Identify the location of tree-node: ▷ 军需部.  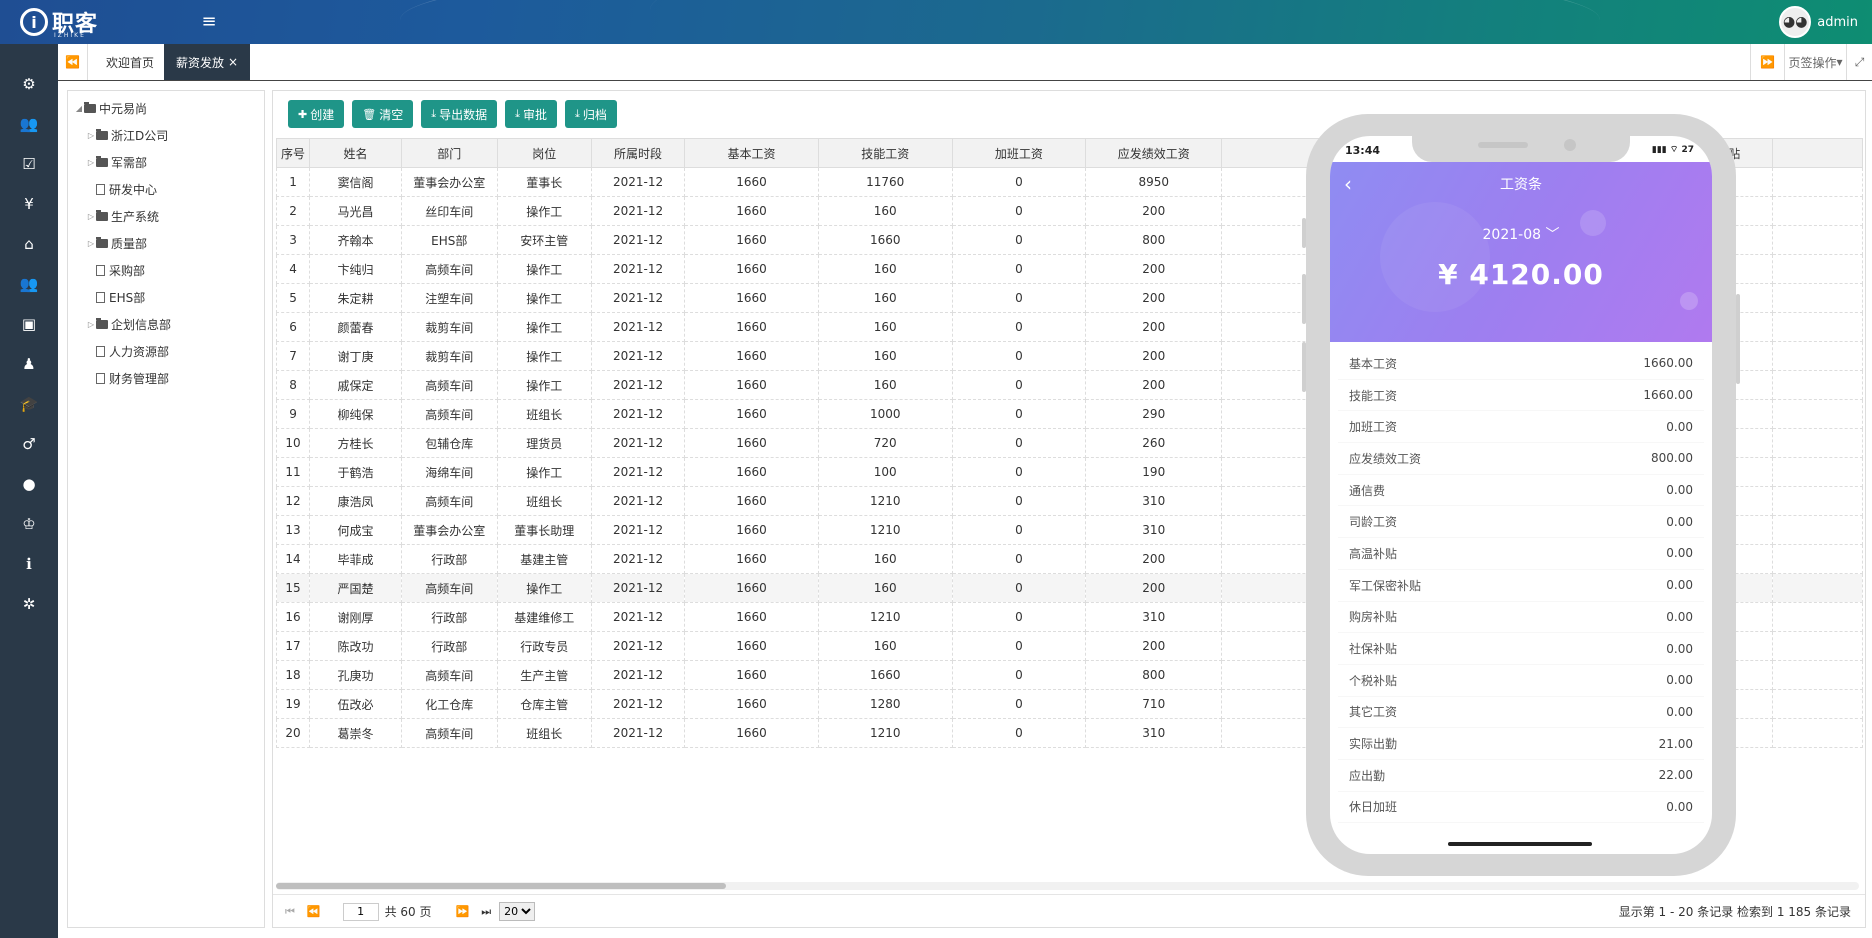
(166, 162).